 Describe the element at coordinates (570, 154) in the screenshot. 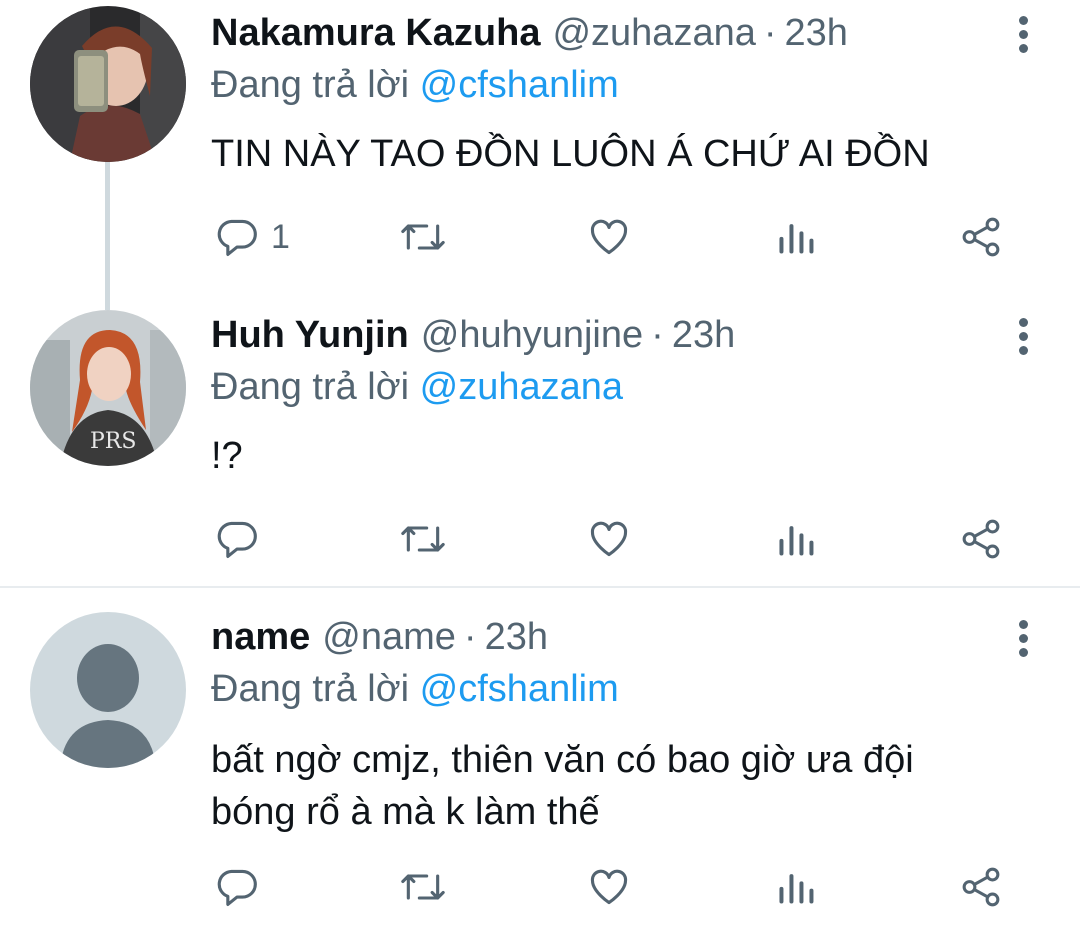

I see `tweet-text: TIN NÀY TAO ĐỒN LUÔN Á CHỨ AI ĐỒN` at that location.